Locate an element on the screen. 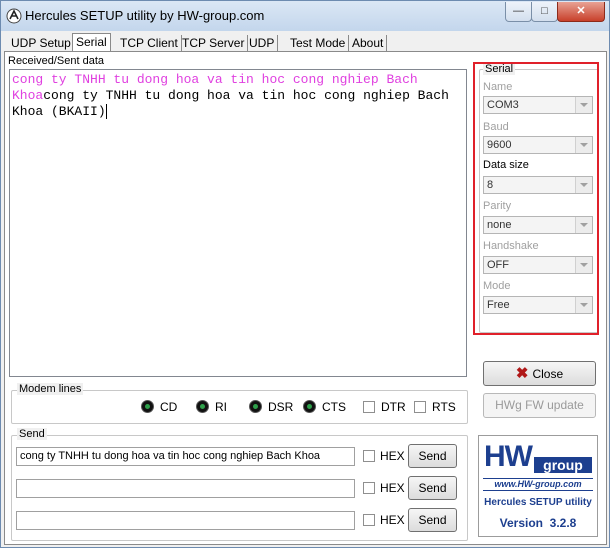 The image size is (610, 548). cd-label: CD is located at coordinates (169, 407).